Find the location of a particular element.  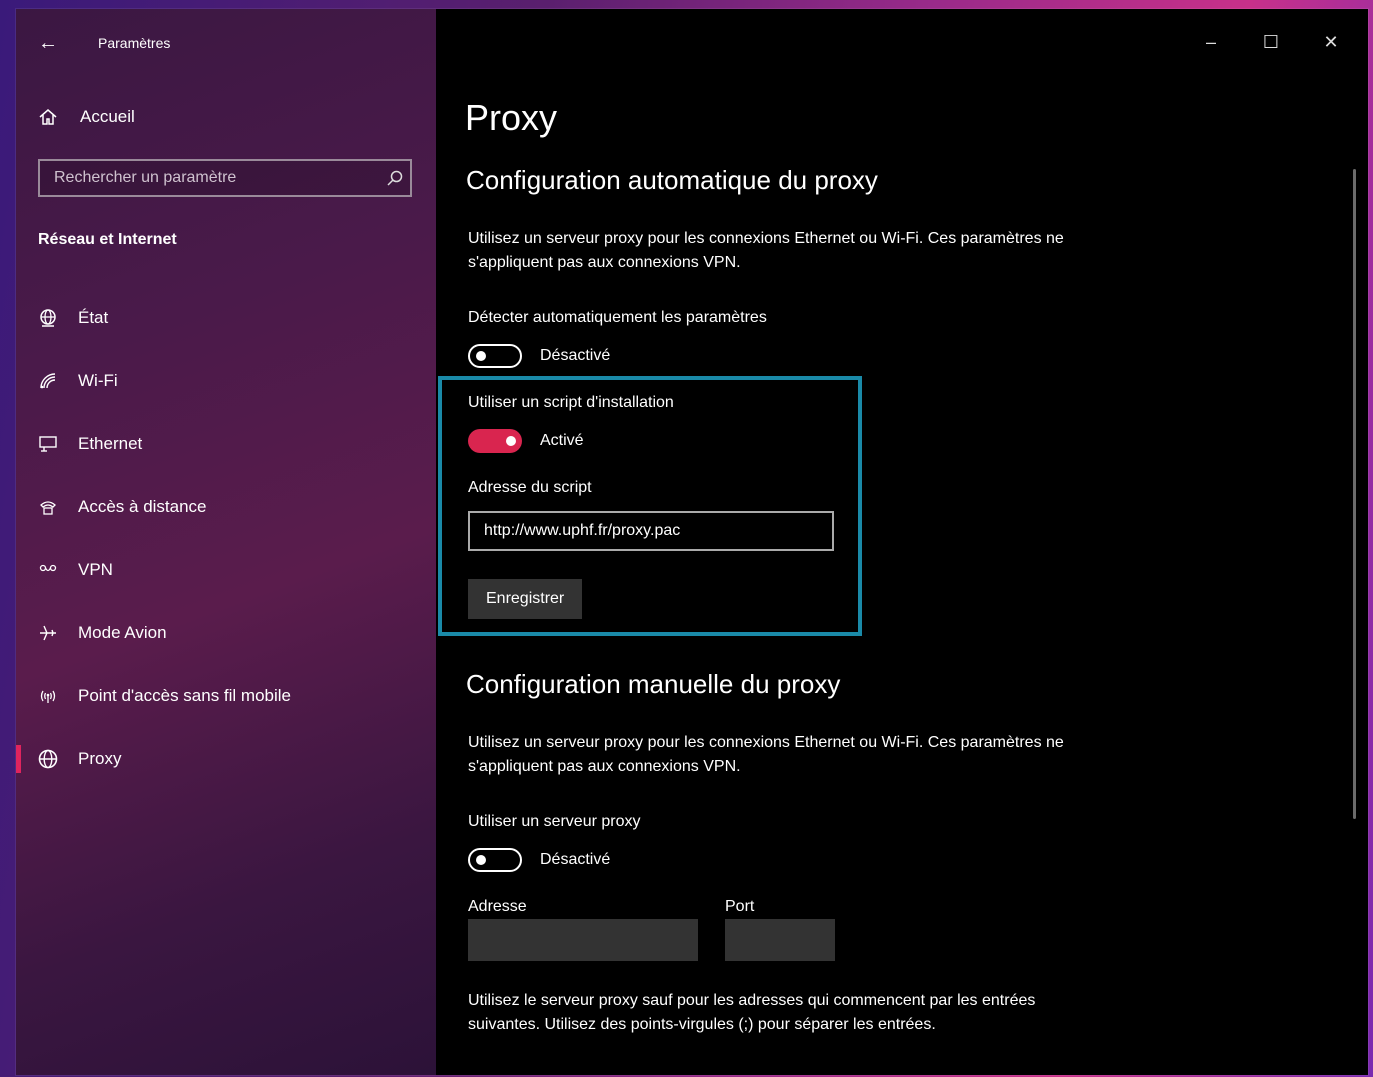

back-arrow-icon: ← is located at coordinates (48, 43).